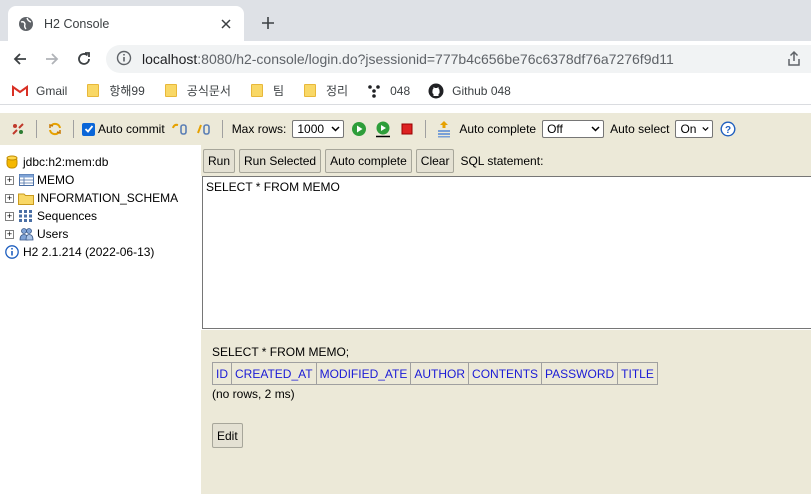 The width and height of the screenshot is (811, 494). Describe the element at coordinates (383, 129) in the screenshot. I see `run-selected-icon` at that location.